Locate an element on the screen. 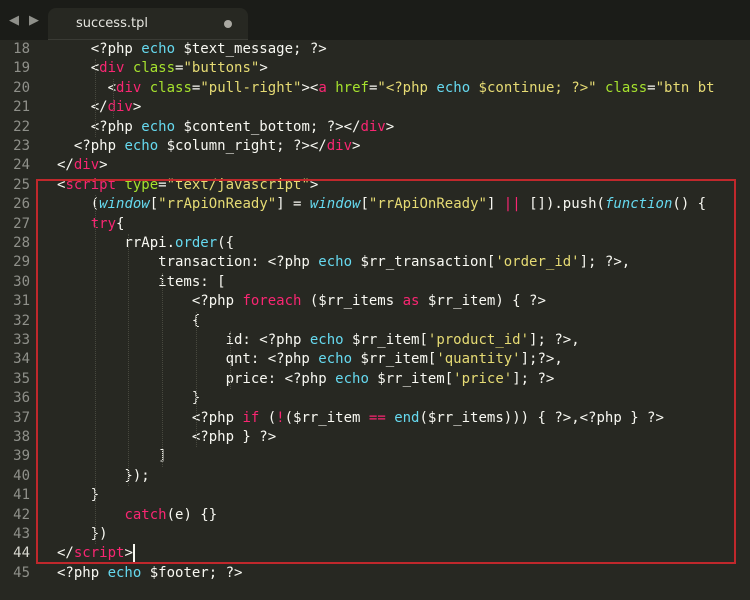  code-token: href is located at coordinates (352, 87).